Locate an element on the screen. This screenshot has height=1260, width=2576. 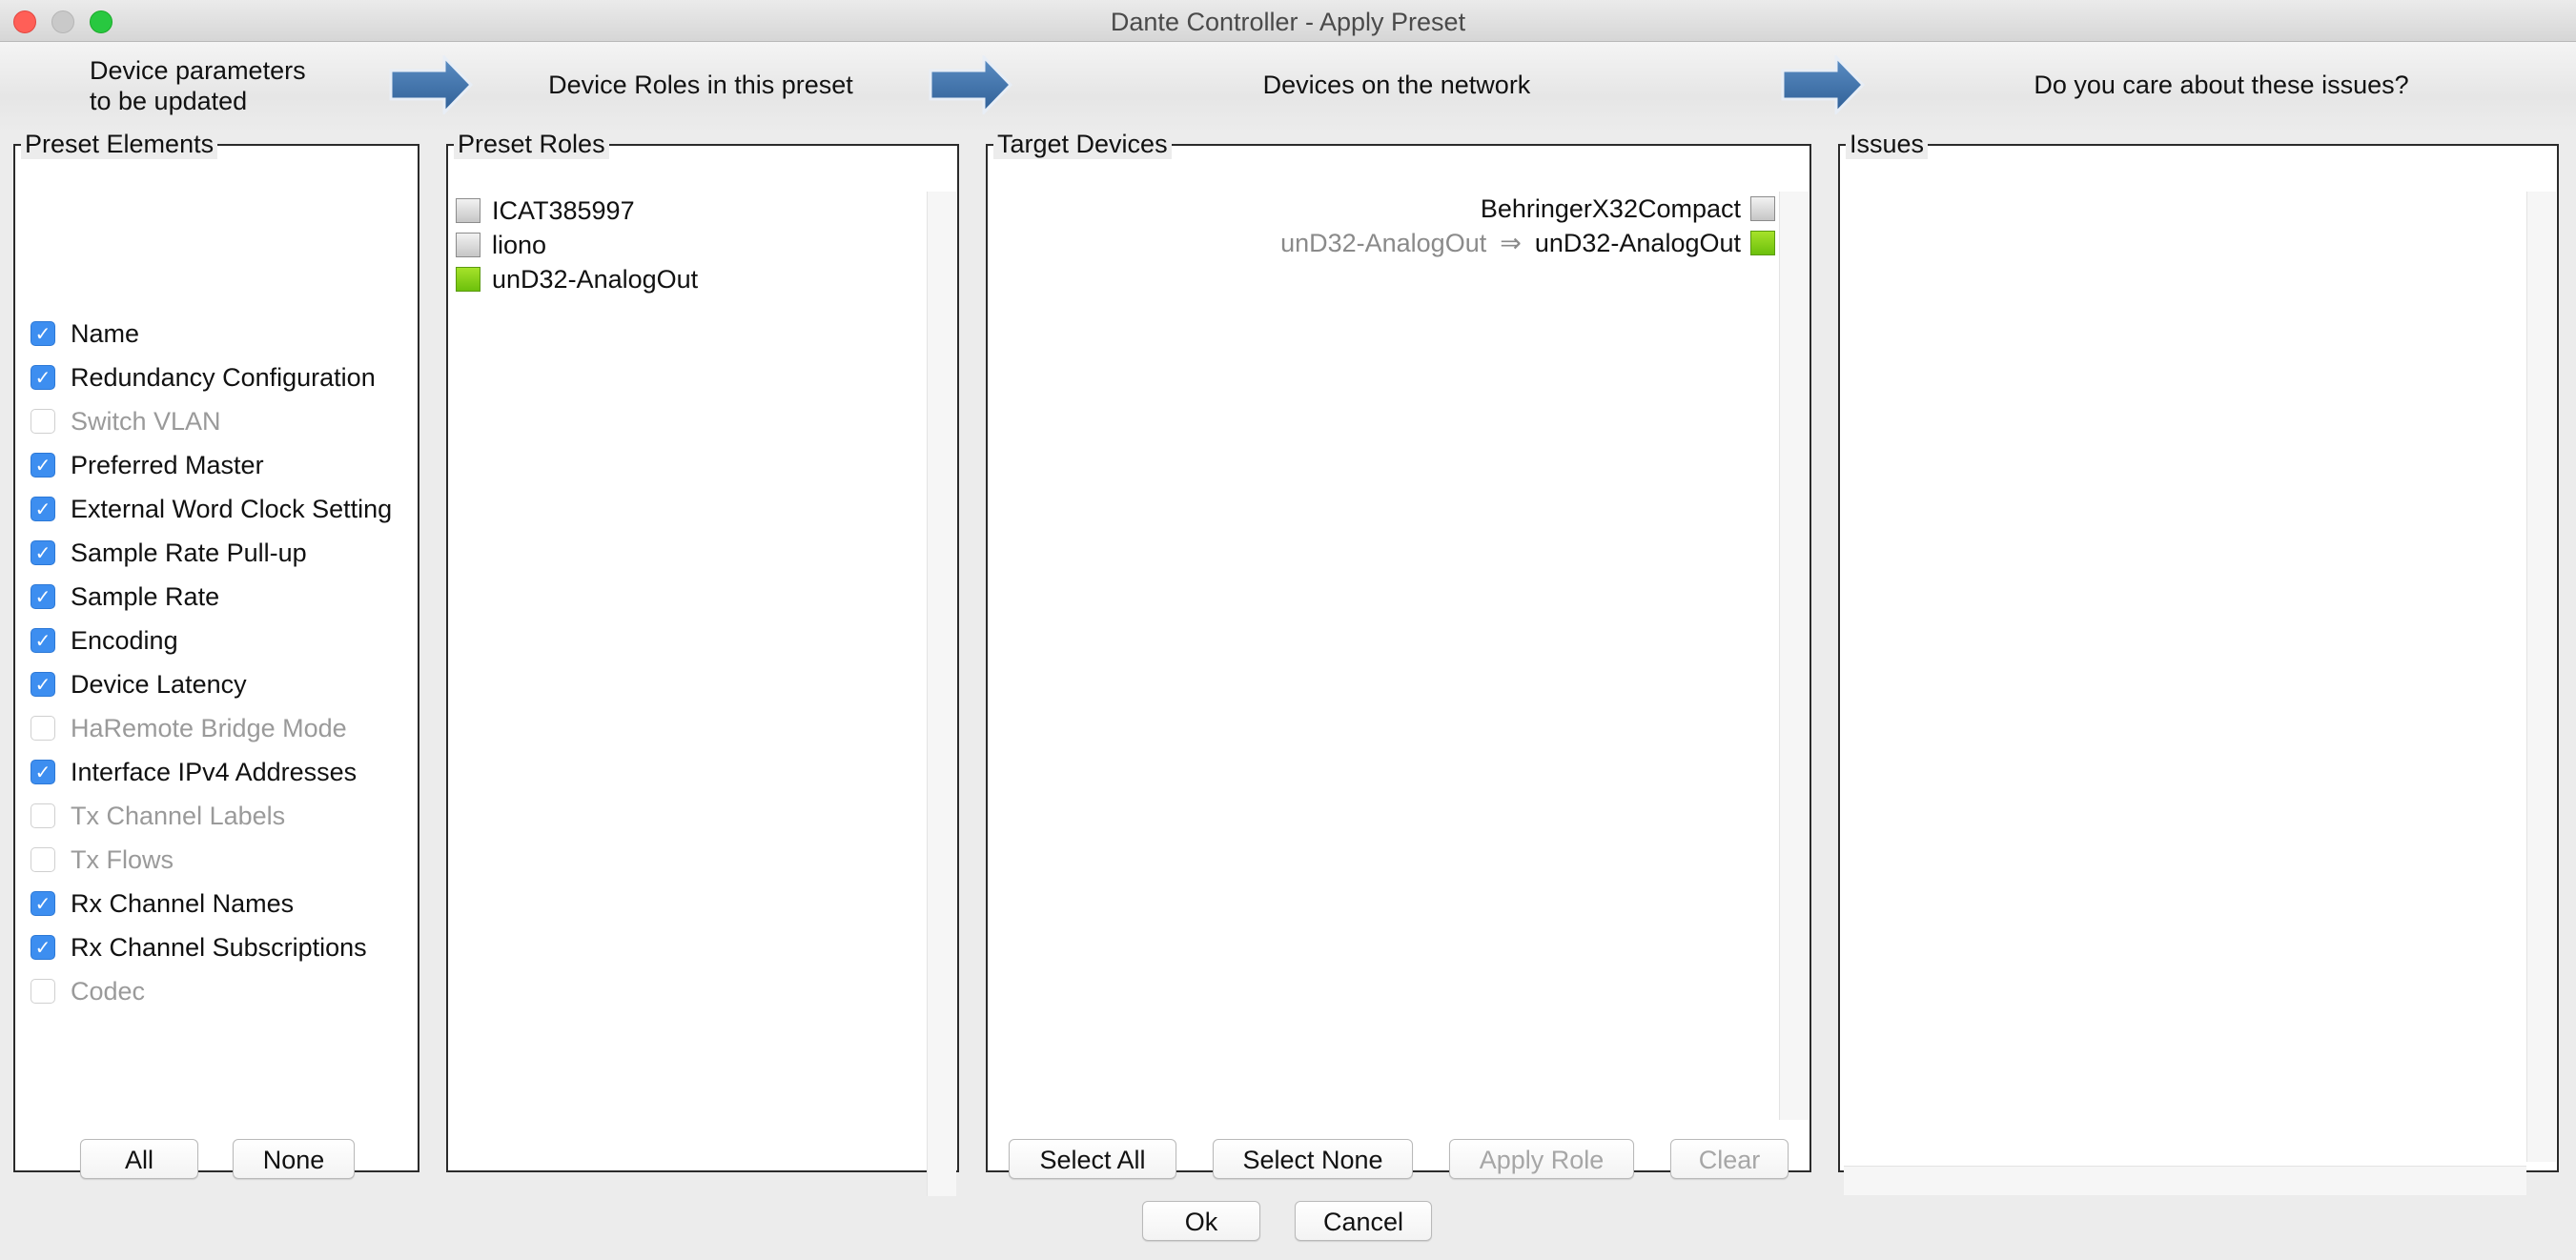
preset-role-label: ICAT385997 is located at coordinates (564, 210).